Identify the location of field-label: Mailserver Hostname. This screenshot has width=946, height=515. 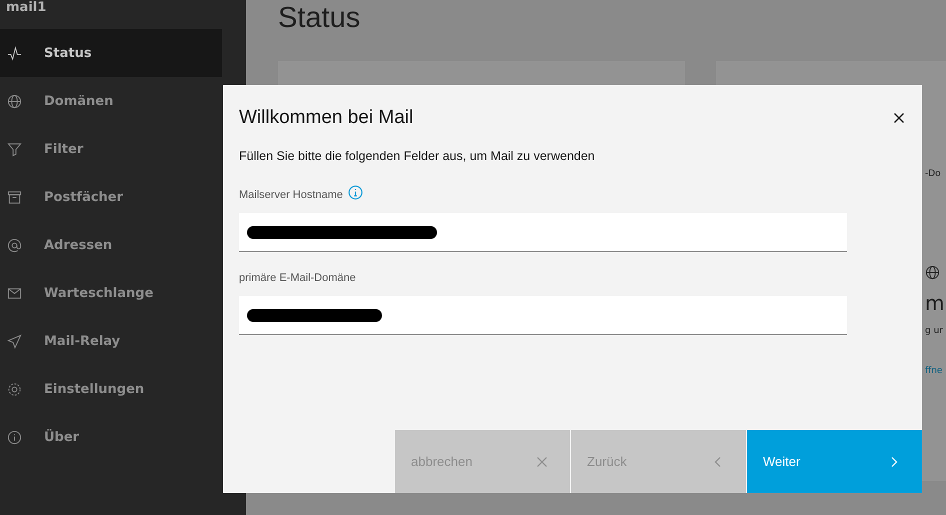
(291, 195).